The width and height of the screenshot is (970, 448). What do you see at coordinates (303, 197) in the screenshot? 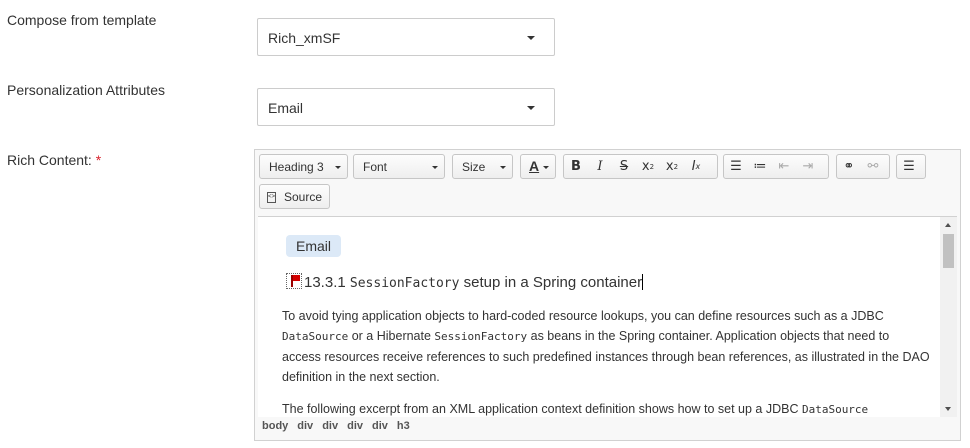
I see `source-button-label: Source` at bounding box center [303, 197].